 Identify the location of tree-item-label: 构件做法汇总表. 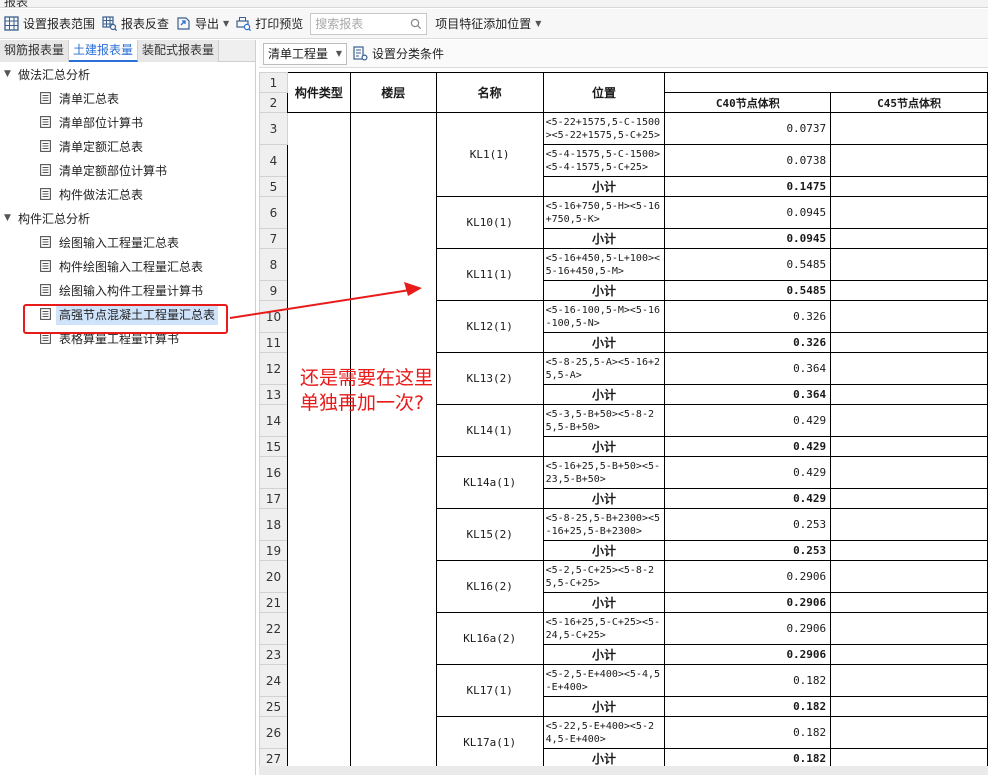
(101, 194).